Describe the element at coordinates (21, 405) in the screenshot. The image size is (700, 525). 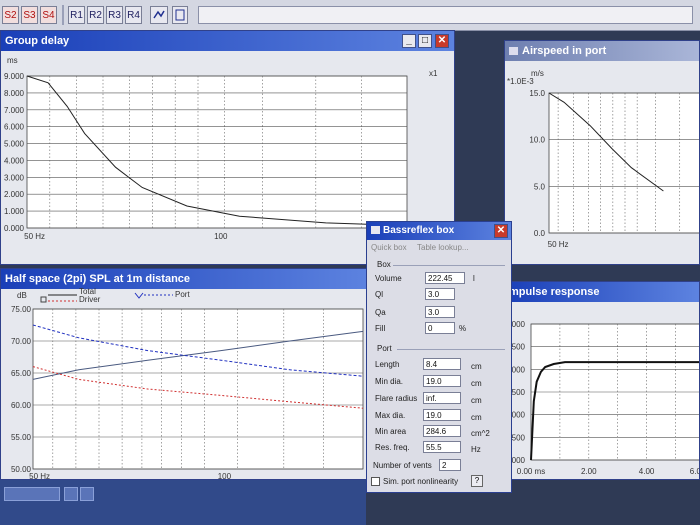
I see `spl-y-tick-label: 60.00` at that location.